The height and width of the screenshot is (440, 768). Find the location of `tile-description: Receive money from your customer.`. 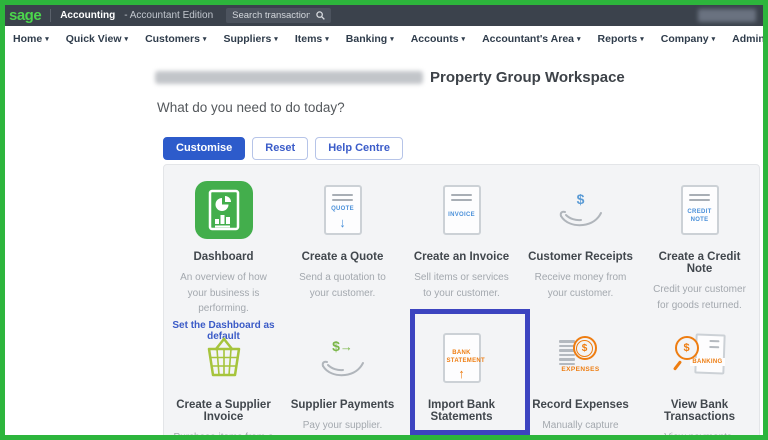

tile-description: Receive money from your customer. is located at coordinates (580, 285).